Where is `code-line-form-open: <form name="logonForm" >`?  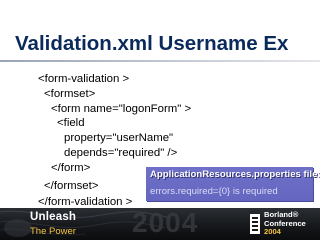 code-line-form-open: <form name="logonForm" > is located at coordinates (121, 109).